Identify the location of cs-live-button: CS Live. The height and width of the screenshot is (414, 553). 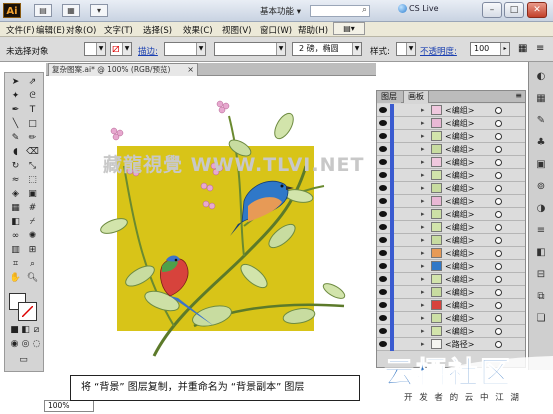
(418, 8).